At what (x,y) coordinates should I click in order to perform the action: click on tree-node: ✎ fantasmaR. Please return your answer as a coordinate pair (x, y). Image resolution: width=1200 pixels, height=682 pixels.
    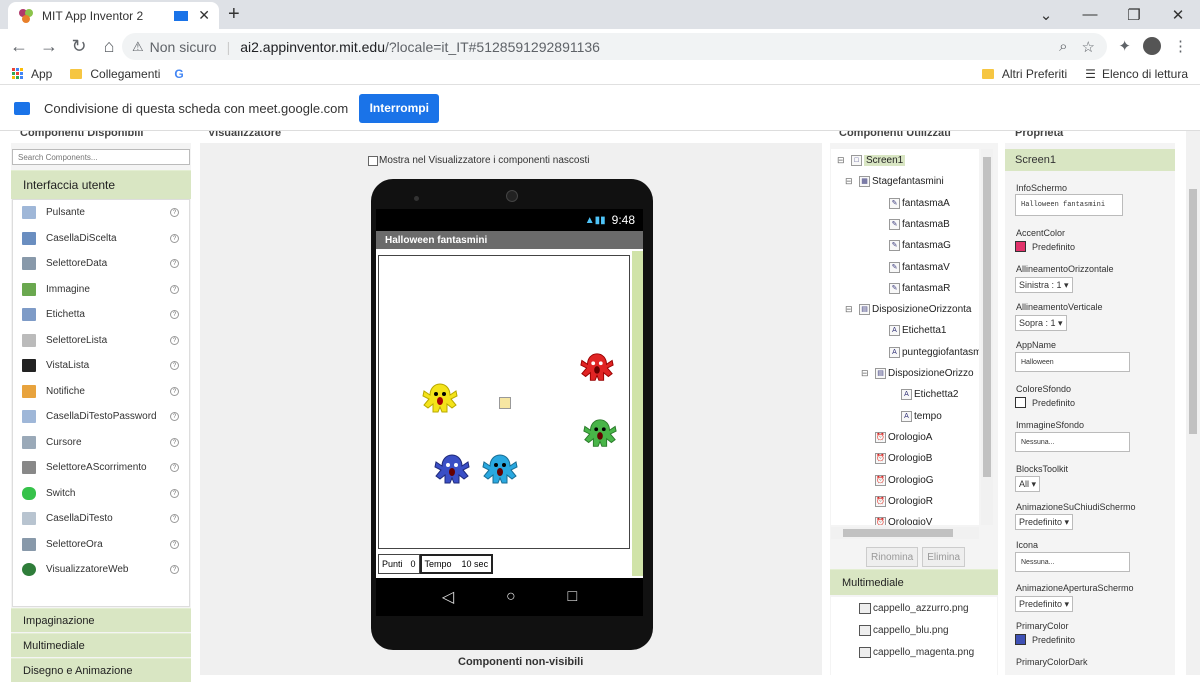
    Looking at the image, I should click on (912, 288).